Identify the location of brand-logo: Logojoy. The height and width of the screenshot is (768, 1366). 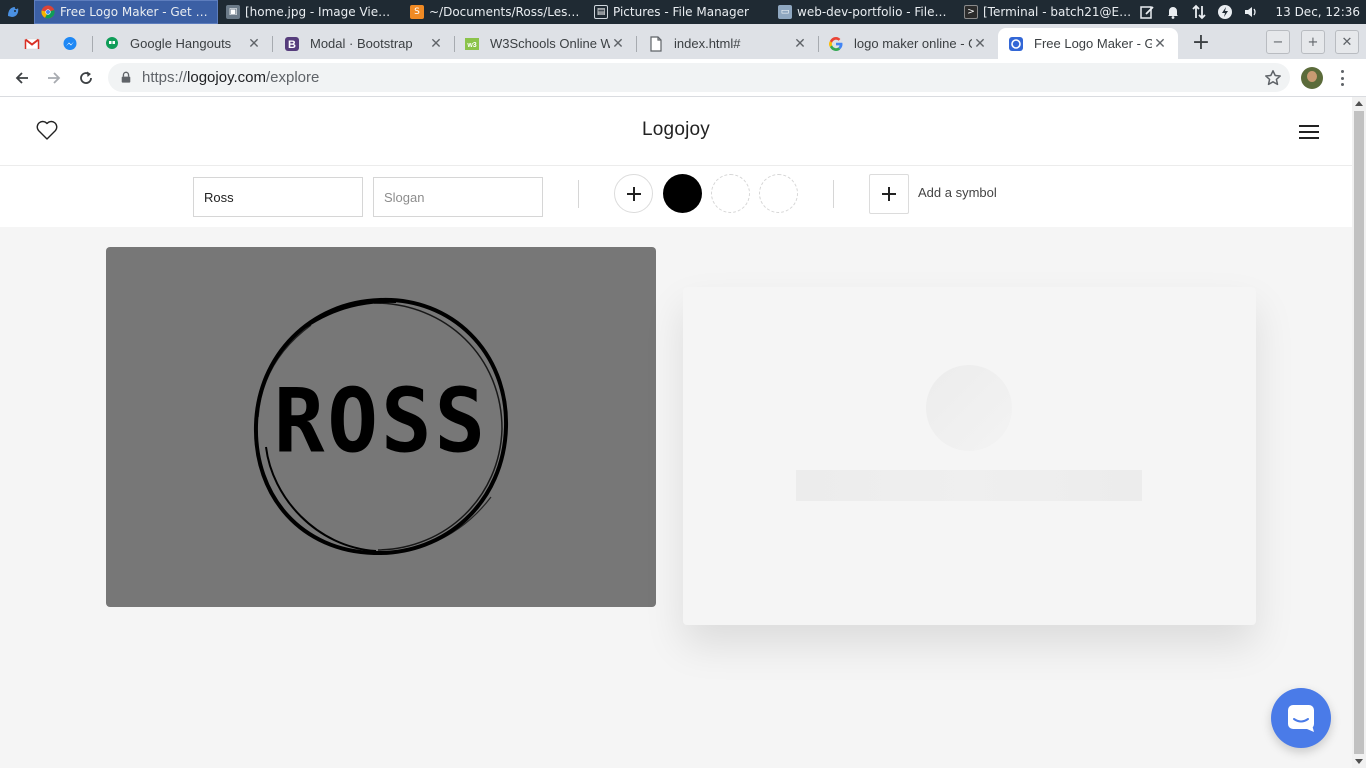
(676, 130).